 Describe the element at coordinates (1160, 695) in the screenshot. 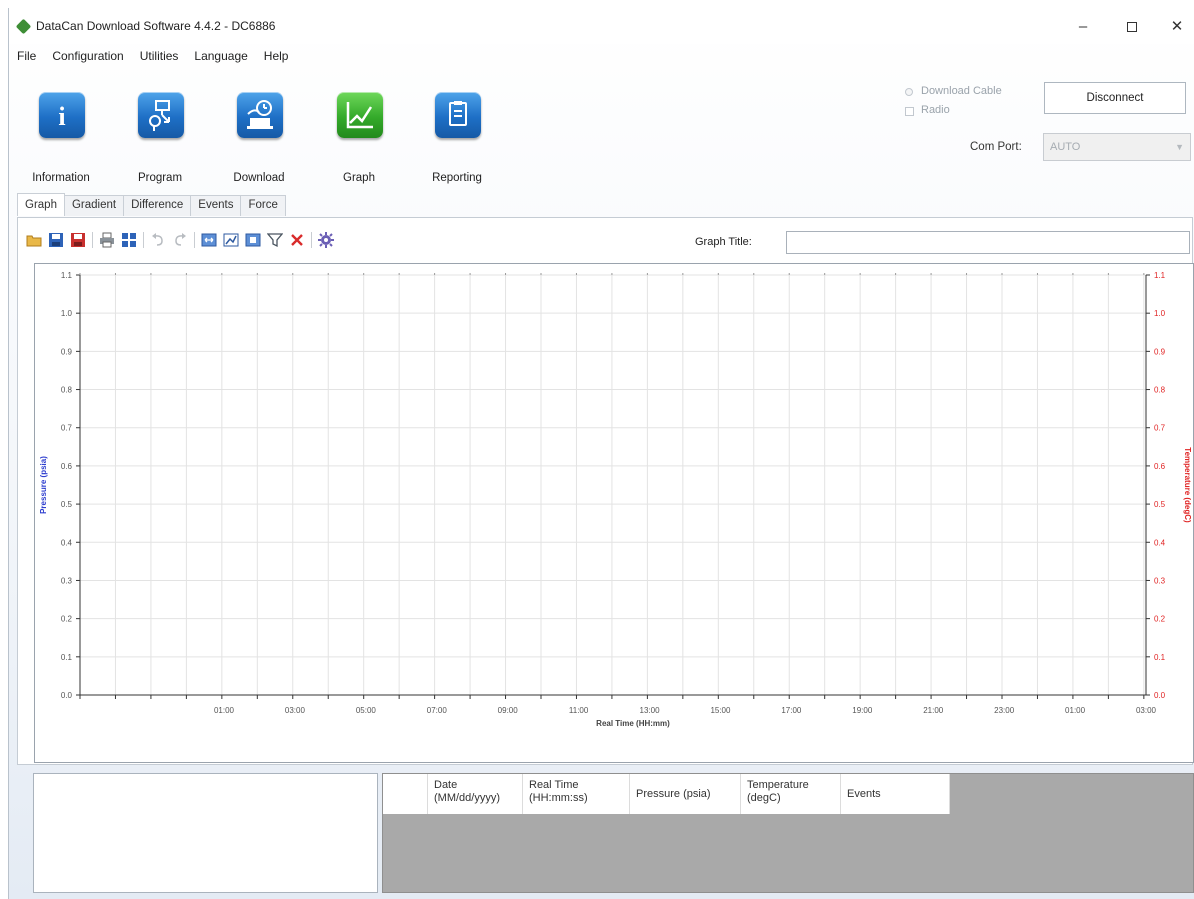

I see `y-right-tick-label: 0.0` at that location.